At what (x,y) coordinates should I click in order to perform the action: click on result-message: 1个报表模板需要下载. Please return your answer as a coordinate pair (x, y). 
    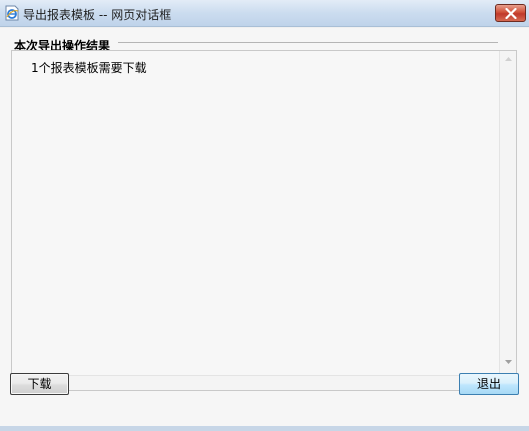
    Looking at the image, I should click on (89, 68).